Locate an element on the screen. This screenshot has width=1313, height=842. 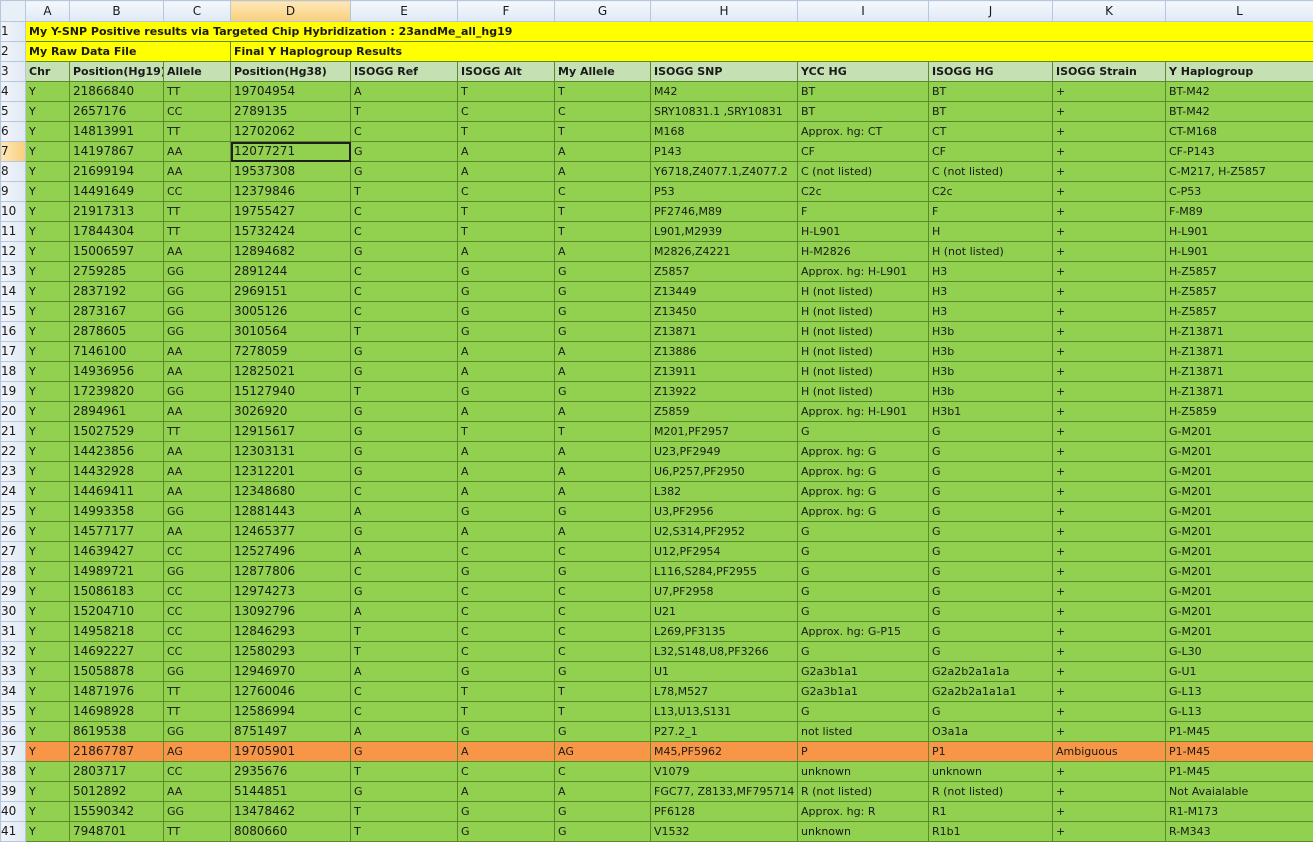
data-cell: 17239820 is located at coordinates (116, 391).